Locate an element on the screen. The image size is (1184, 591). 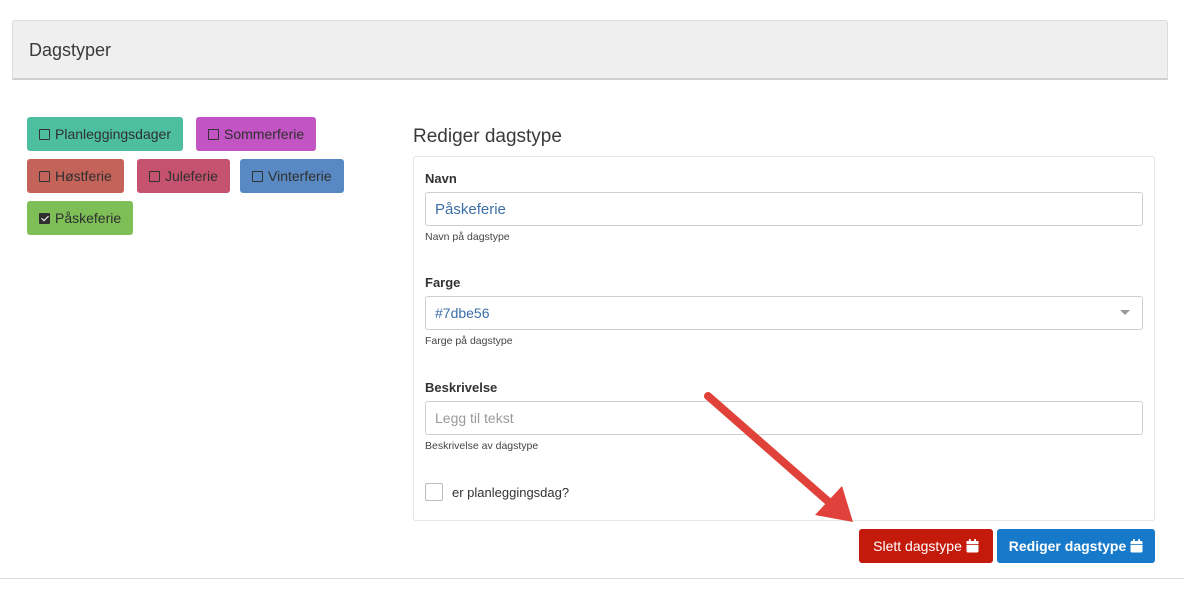
description-placeholder: Legg til tekst is located at coordinates (474, 418).